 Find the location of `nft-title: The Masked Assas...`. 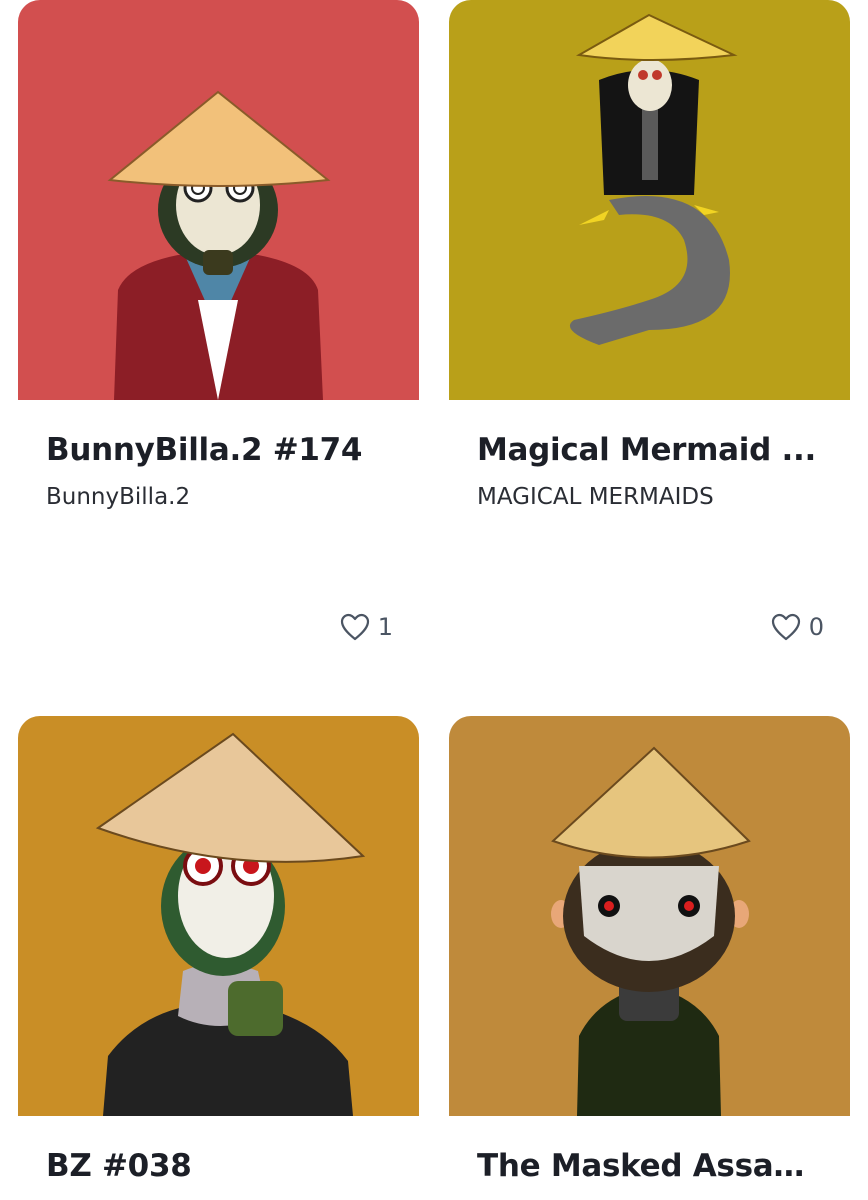

nft-title: The Masked Assas... is located at coordinates (649, 1166).